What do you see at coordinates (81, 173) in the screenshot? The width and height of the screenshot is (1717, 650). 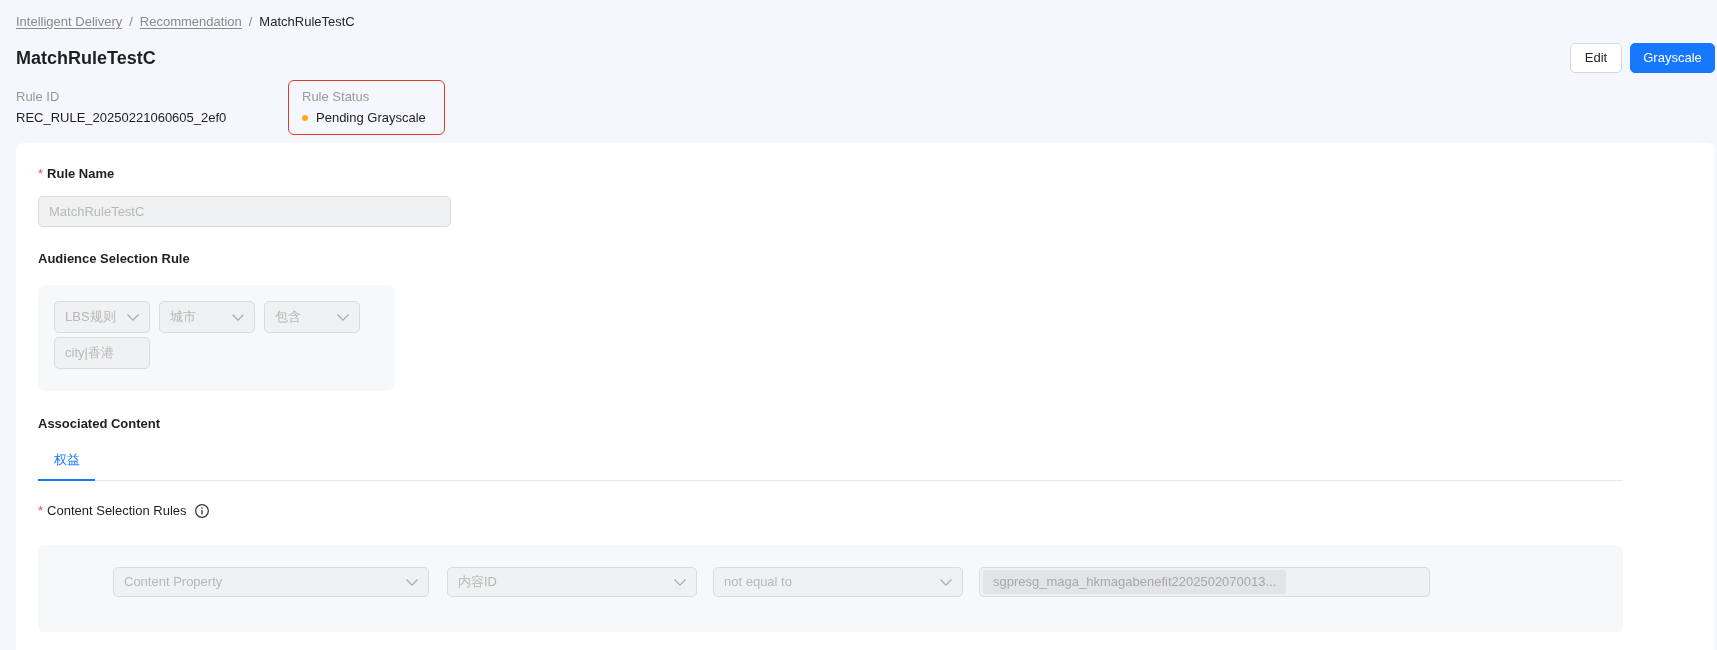 I see `field-label: Rule Name` at bounding box center [81, 173].